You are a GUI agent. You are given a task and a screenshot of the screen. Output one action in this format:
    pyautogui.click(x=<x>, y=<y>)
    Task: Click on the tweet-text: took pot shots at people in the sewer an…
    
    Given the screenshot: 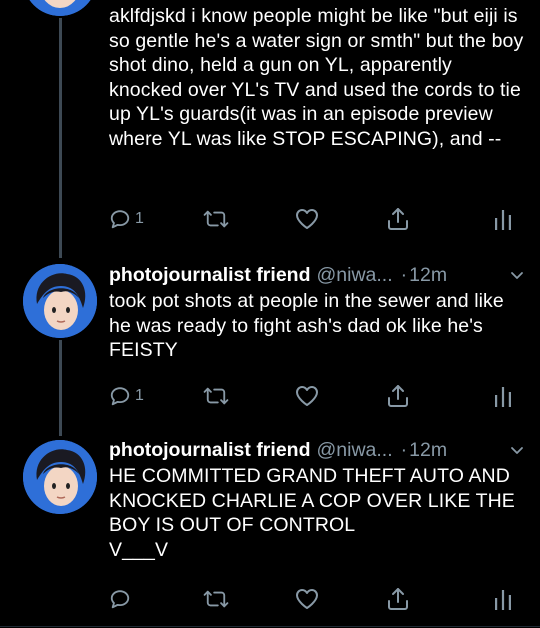 What is the action you would take?
    pyautogui.click(x=309, y=326)
    